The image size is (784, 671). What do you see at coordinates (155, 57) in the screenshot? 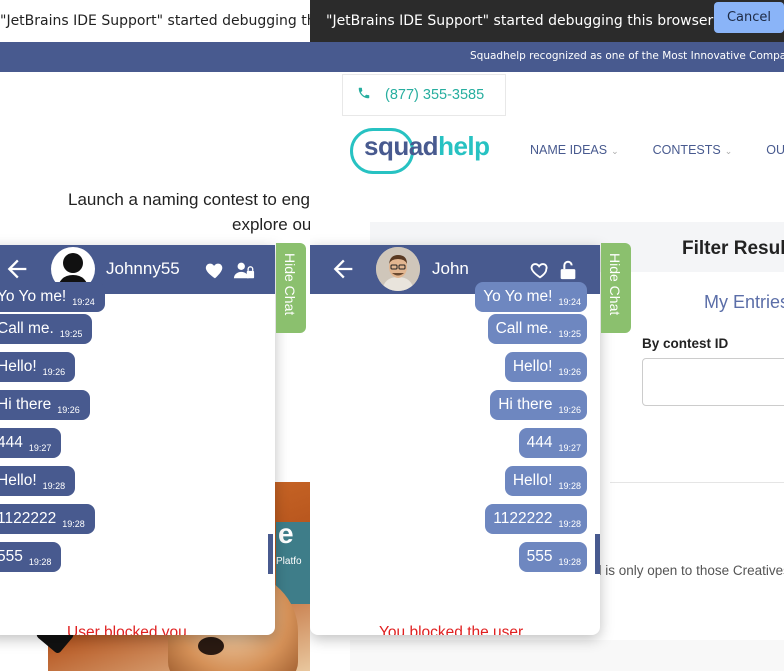
I see `top-strip` at bounding box center [155, 57].